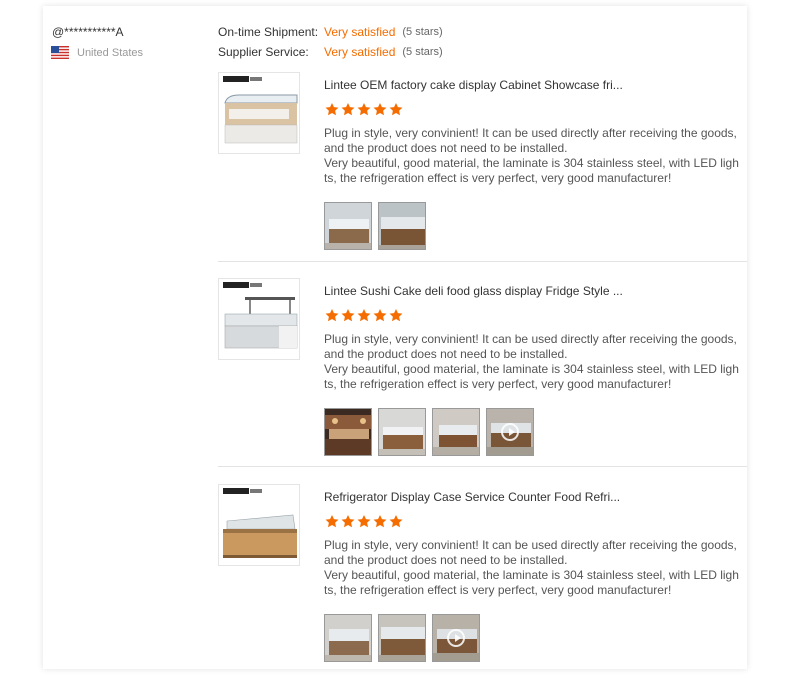  I want to click on country-label: United States, so click(110, 52).